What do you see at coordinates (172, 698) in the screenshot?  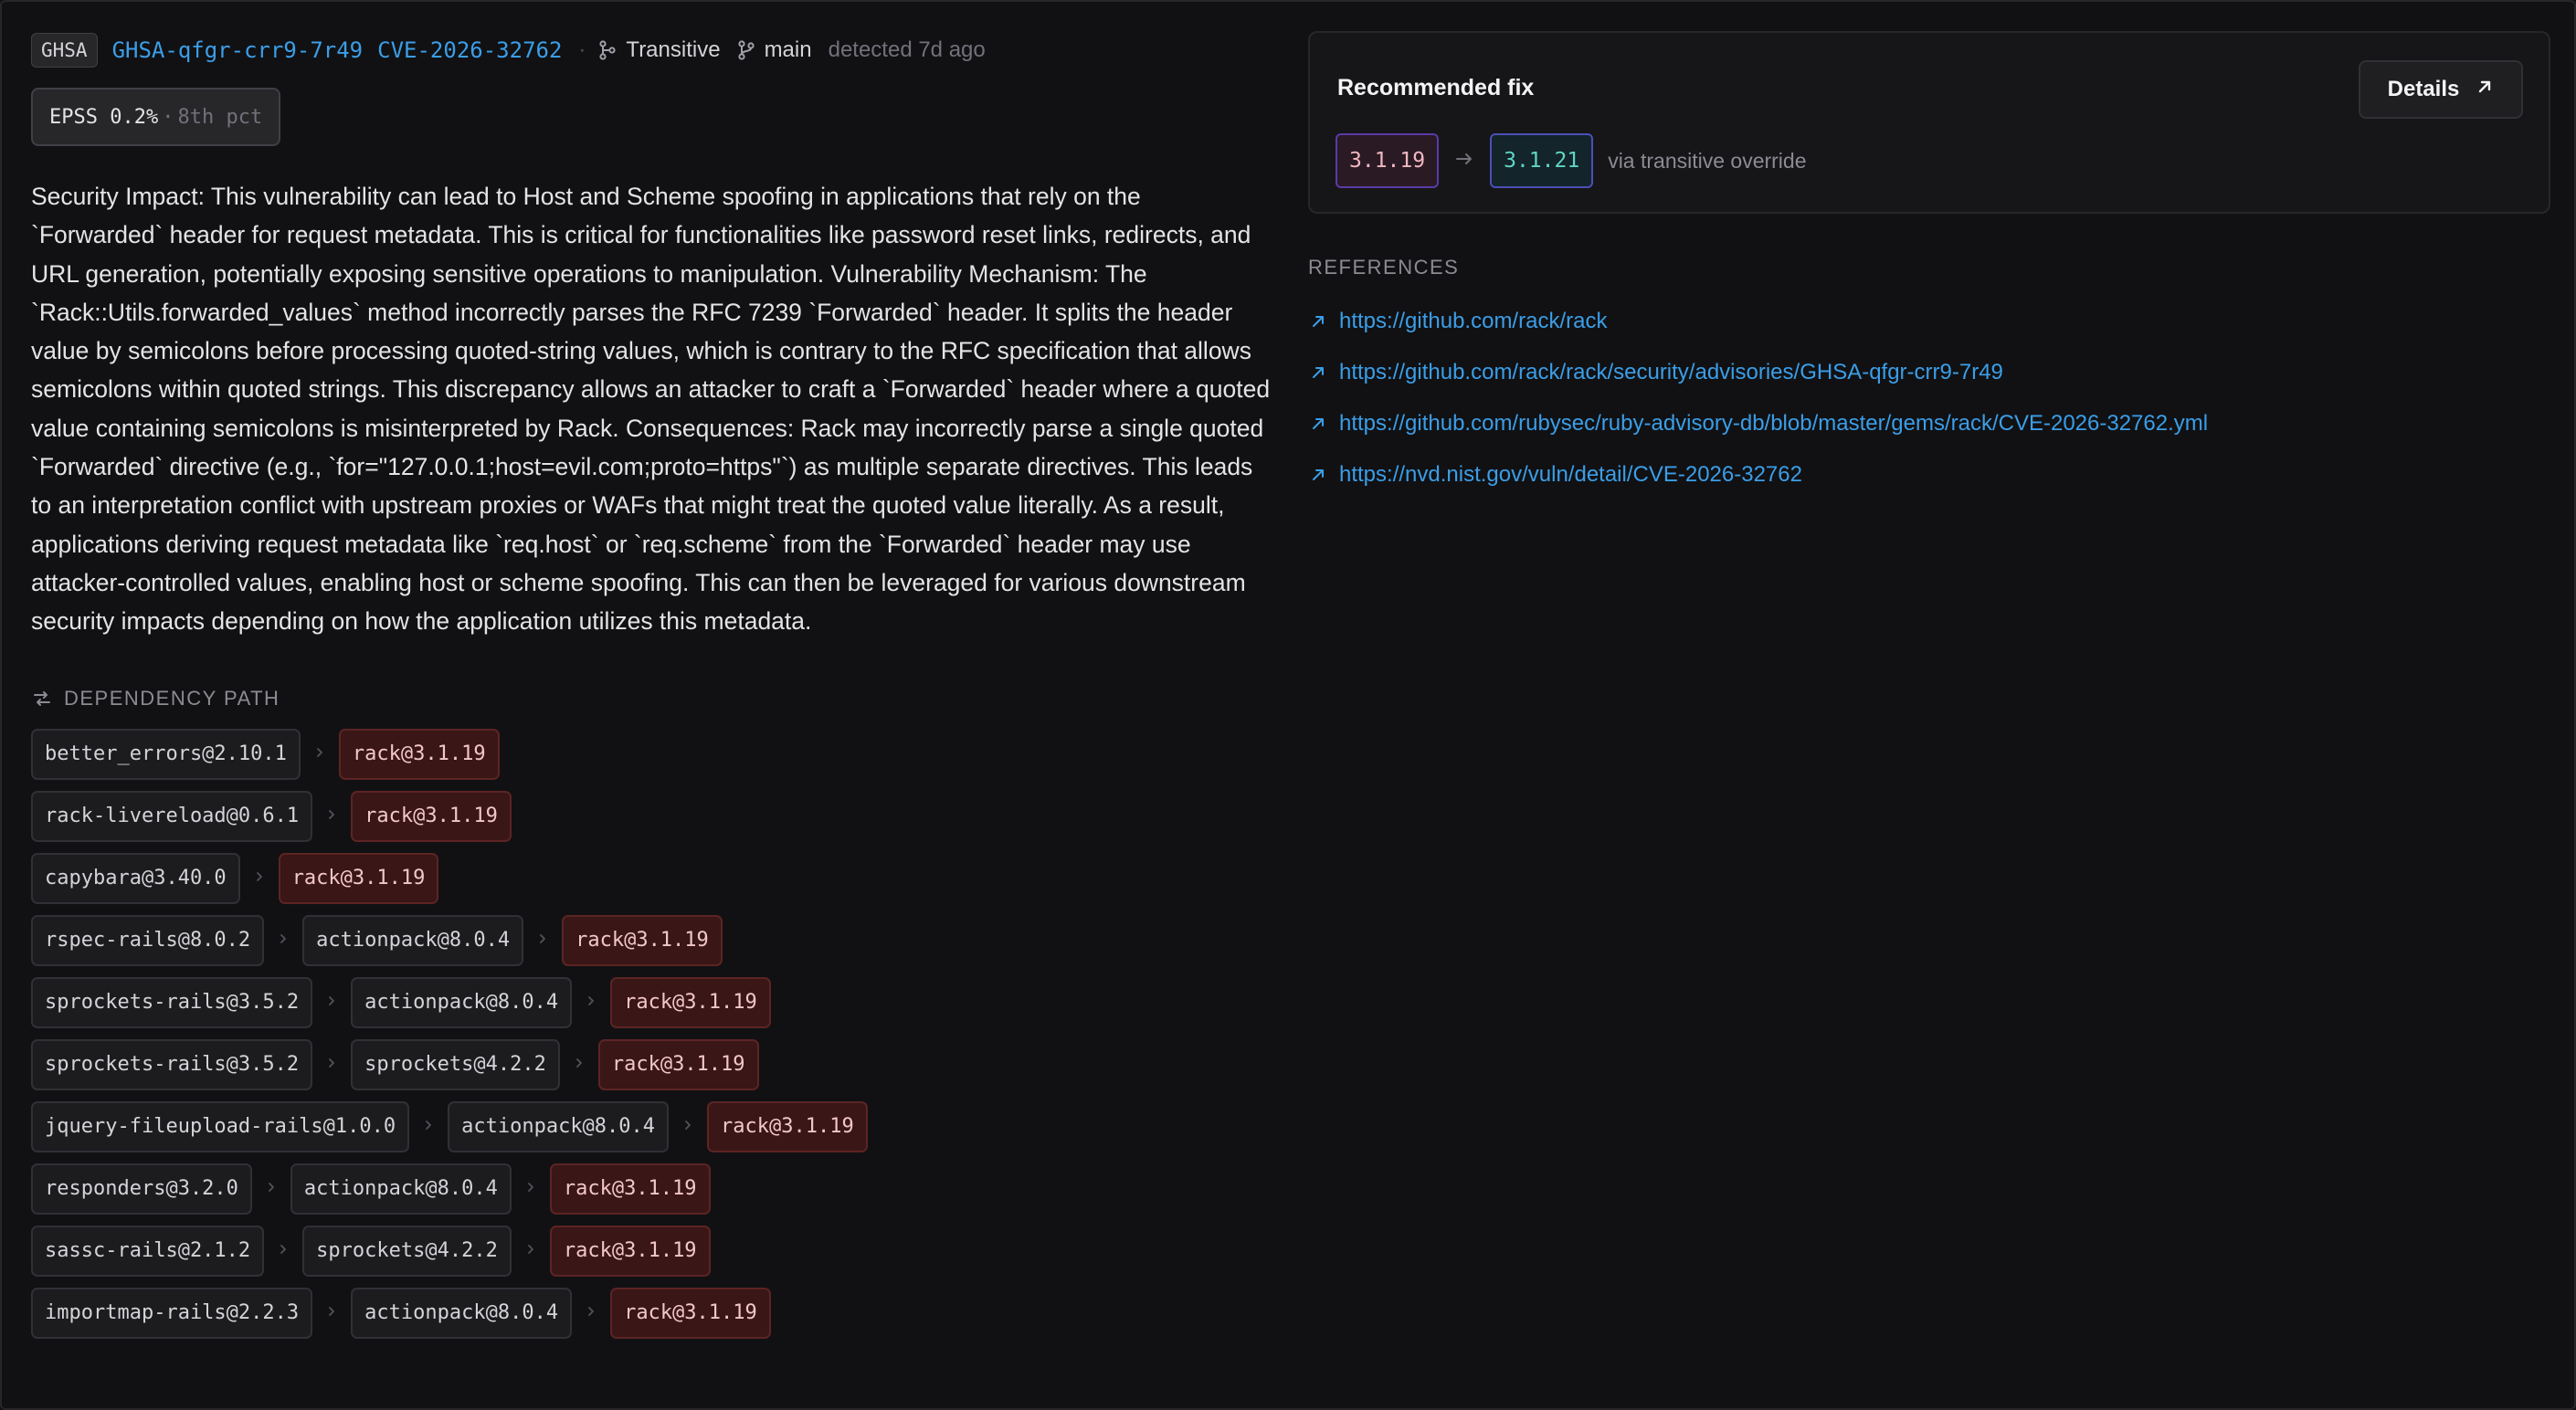 I see `dependency-path-title: DEPENDENCY PATH` at bounding box center [172, 698].